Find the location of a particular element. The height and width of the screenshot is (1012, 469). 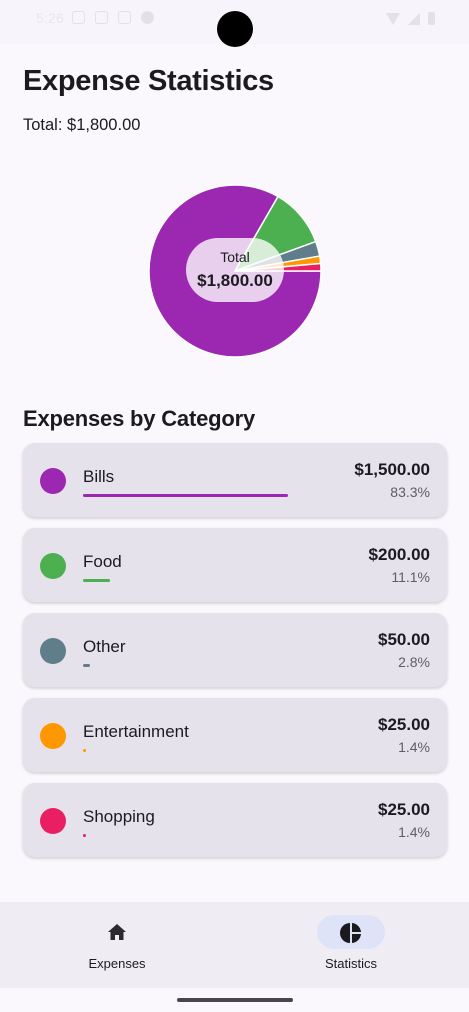

category-card-entertainment: Entertainment $25.00 1.4% is located at coordinates (235, 735).